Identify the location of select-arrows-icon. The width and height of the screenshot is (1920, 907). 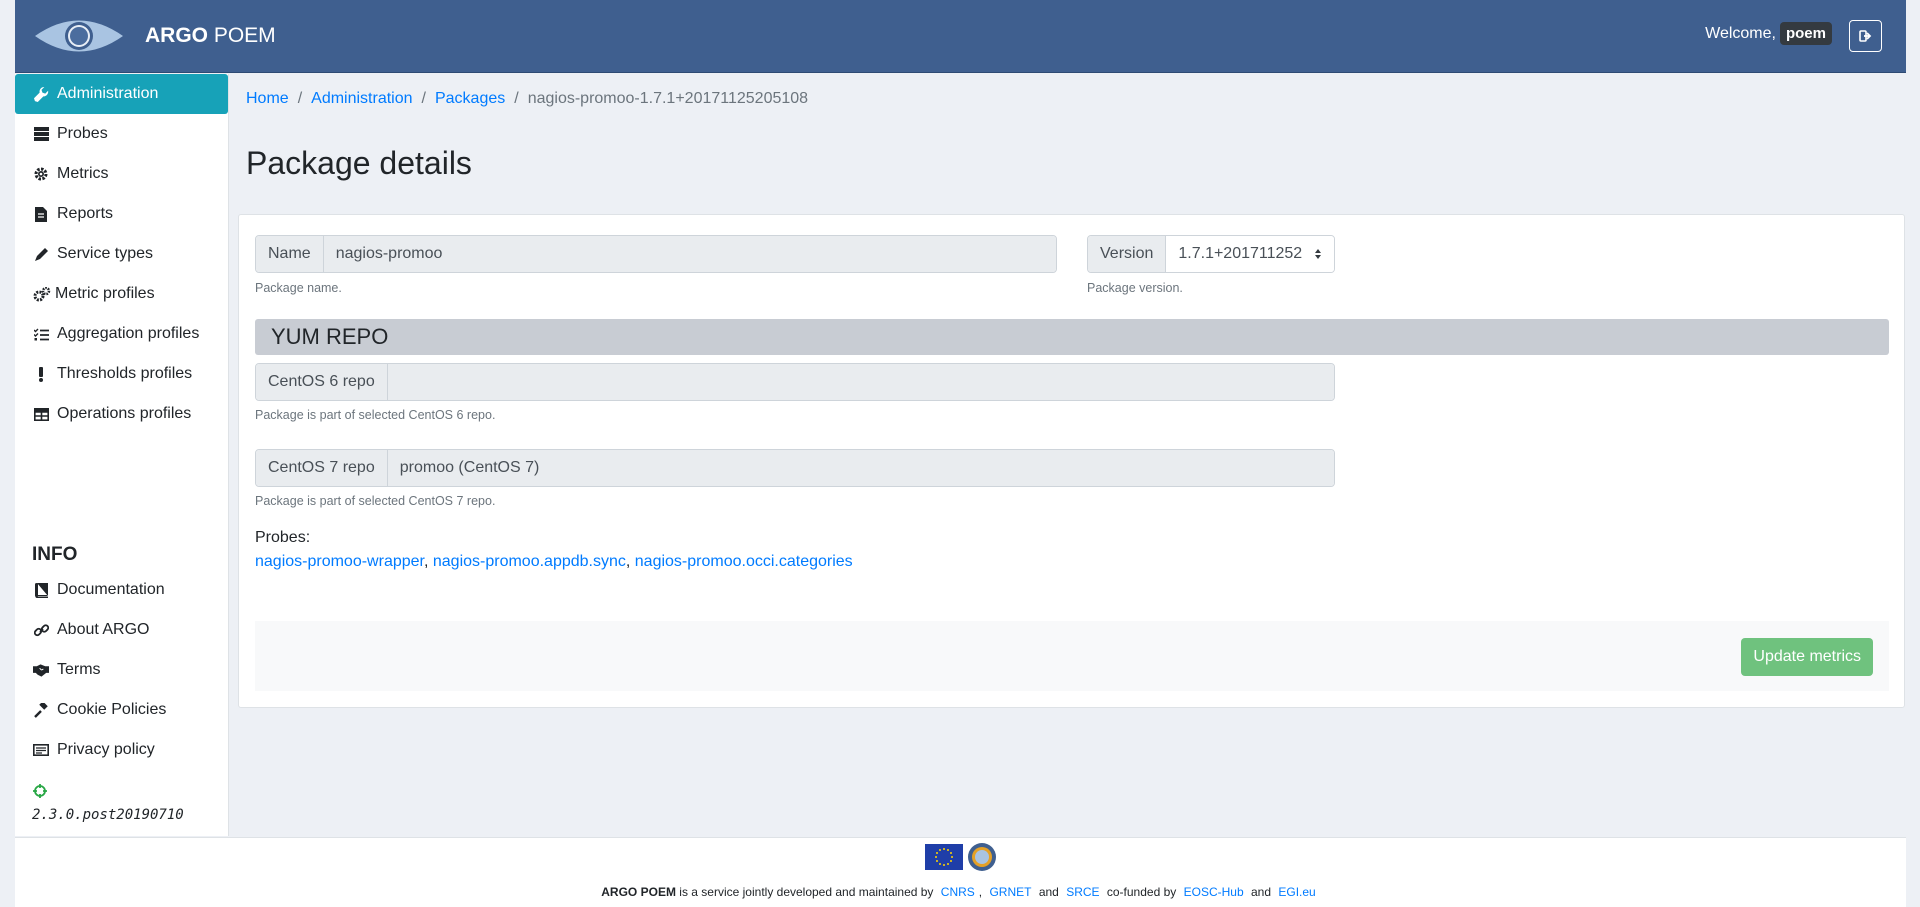
(1318, 254).